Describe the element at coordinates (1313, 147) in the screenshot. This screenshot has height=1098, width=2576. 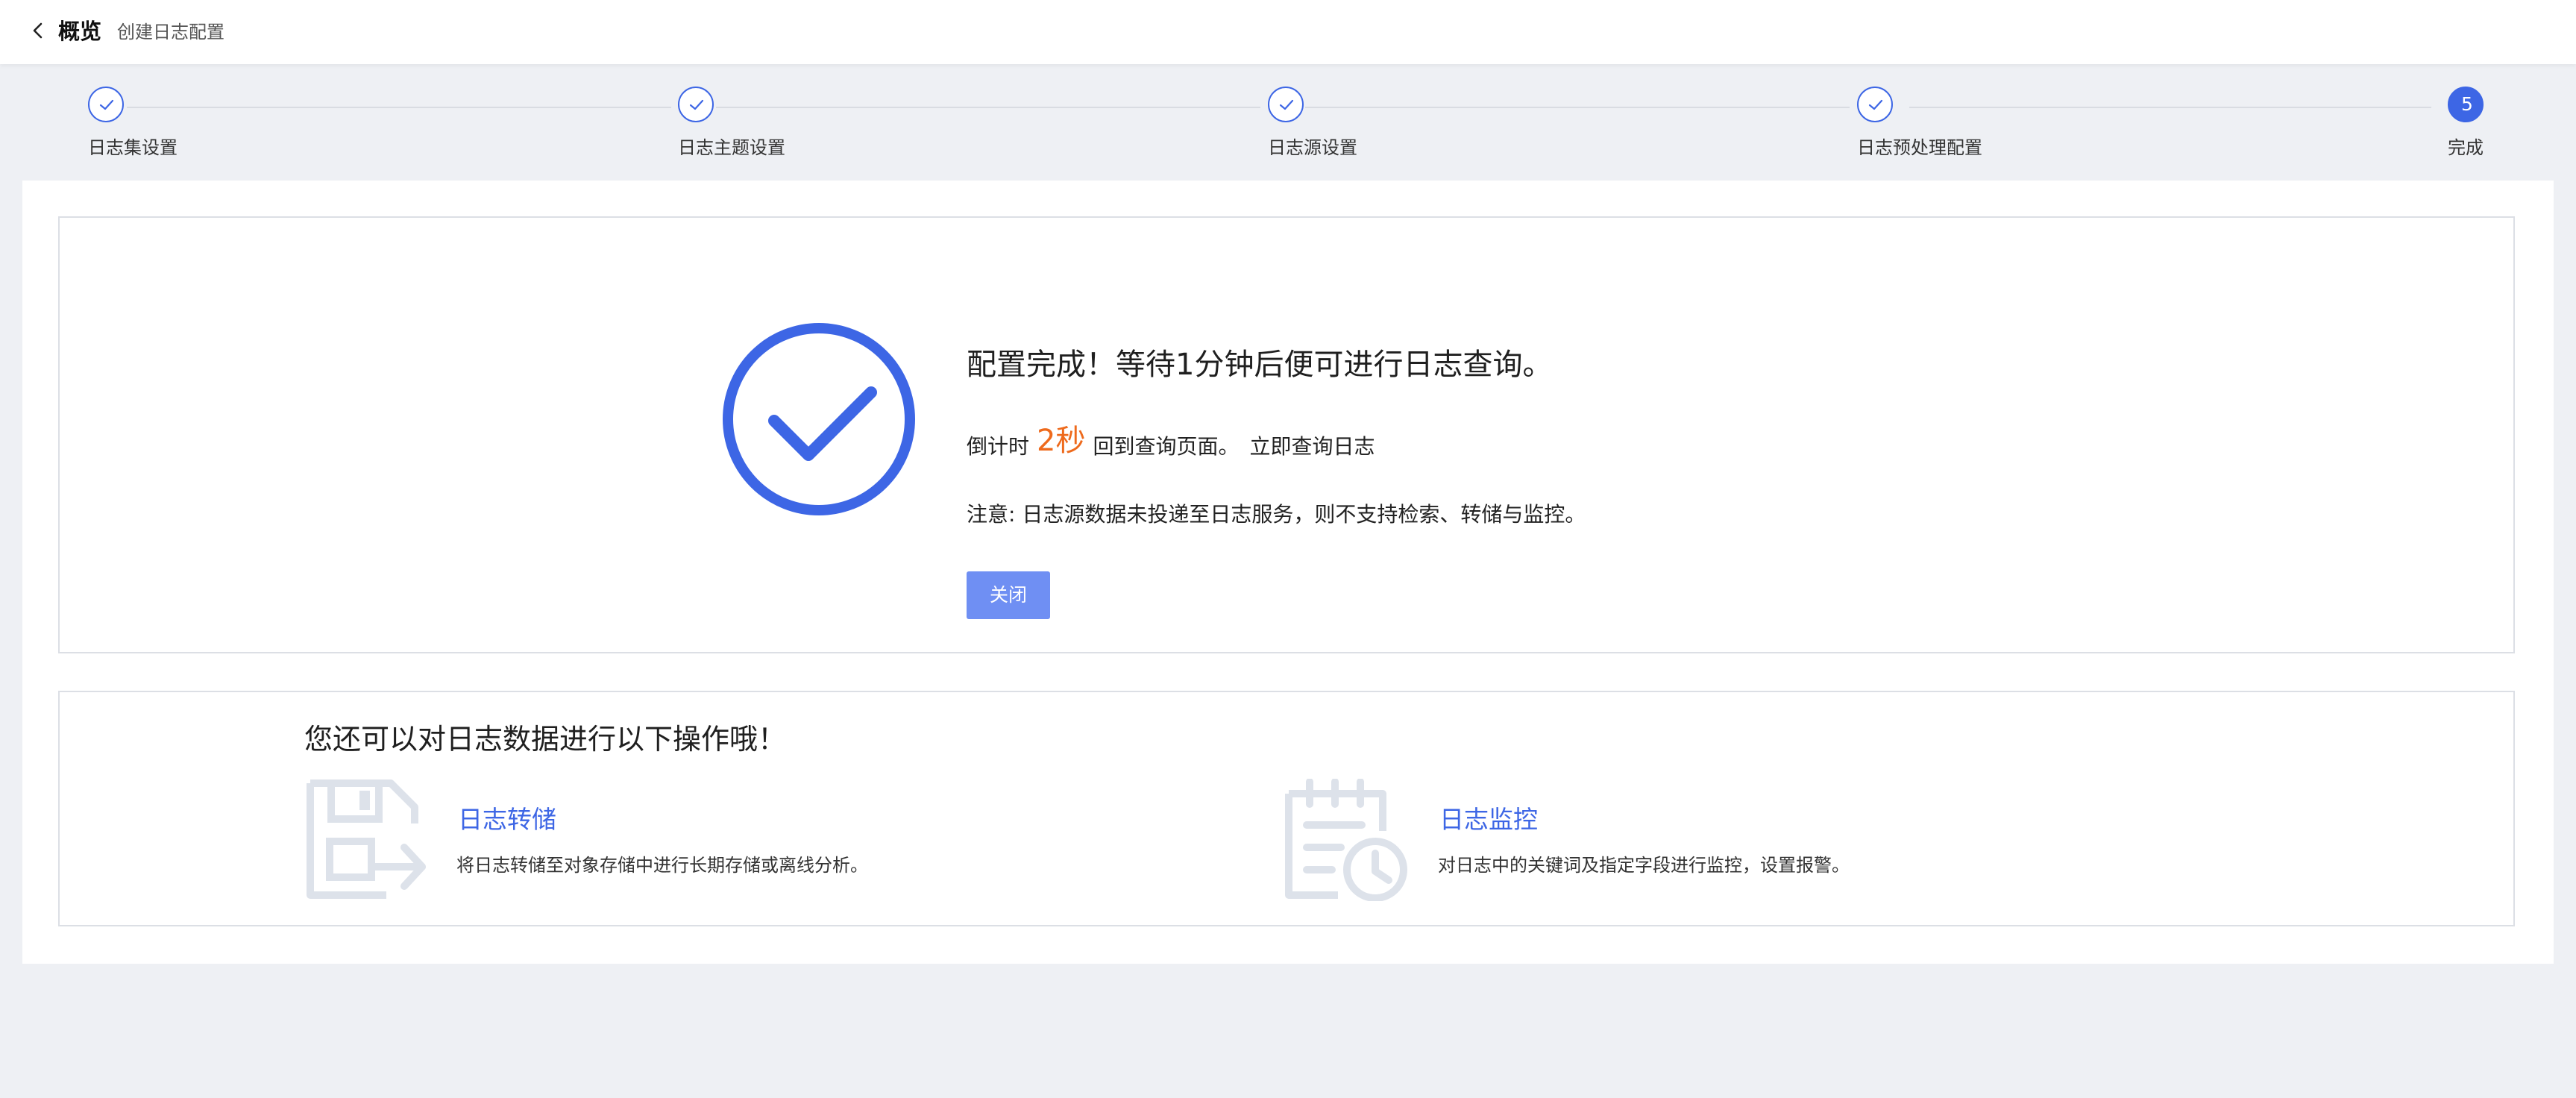
I see `step-label: 日志源设置` at that location.